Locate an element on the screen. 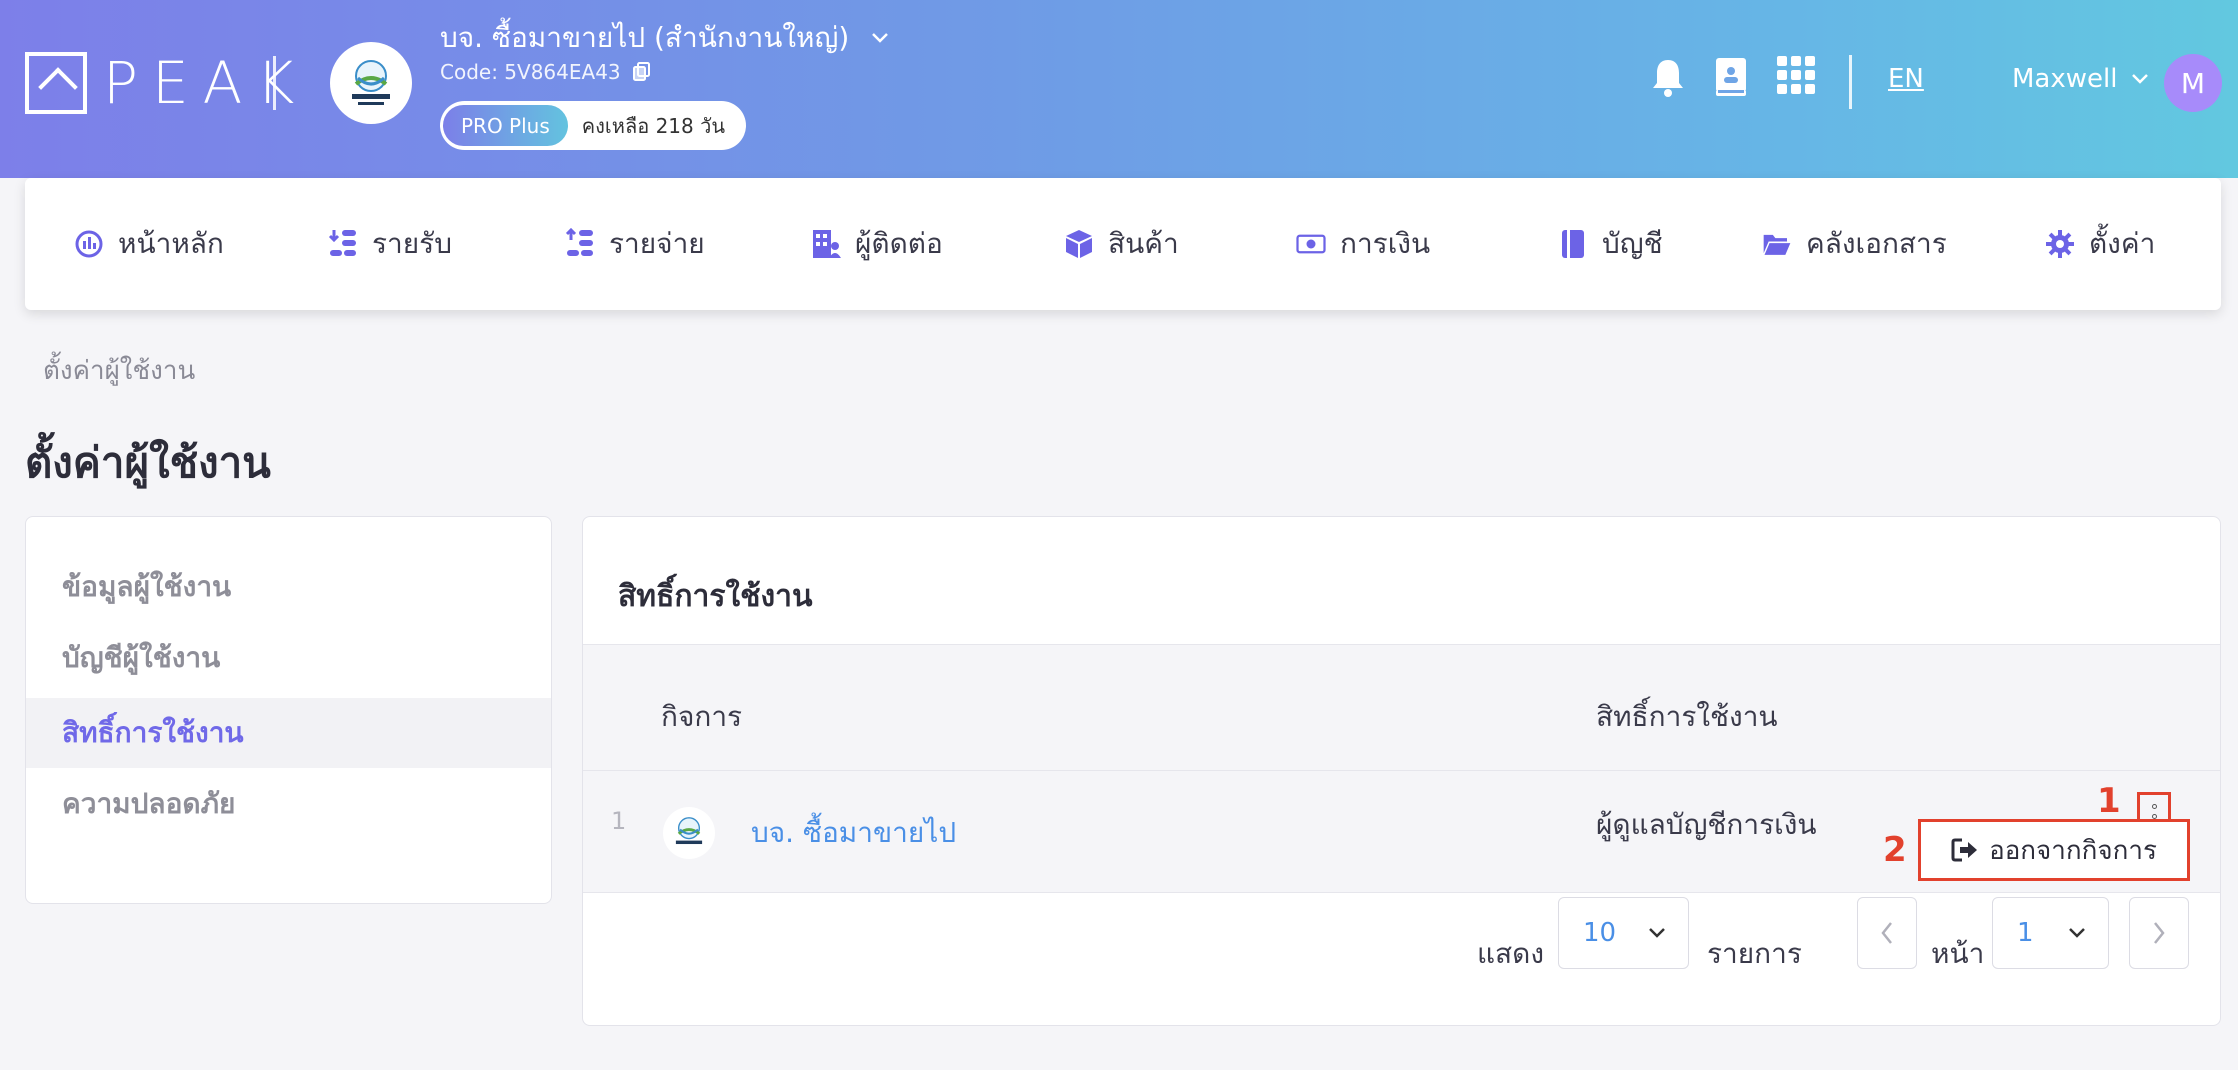 Image resolution: width=2238 pixels, height=1070 pixels. page-size-value: 10 is located at coordinates (1600, 933).